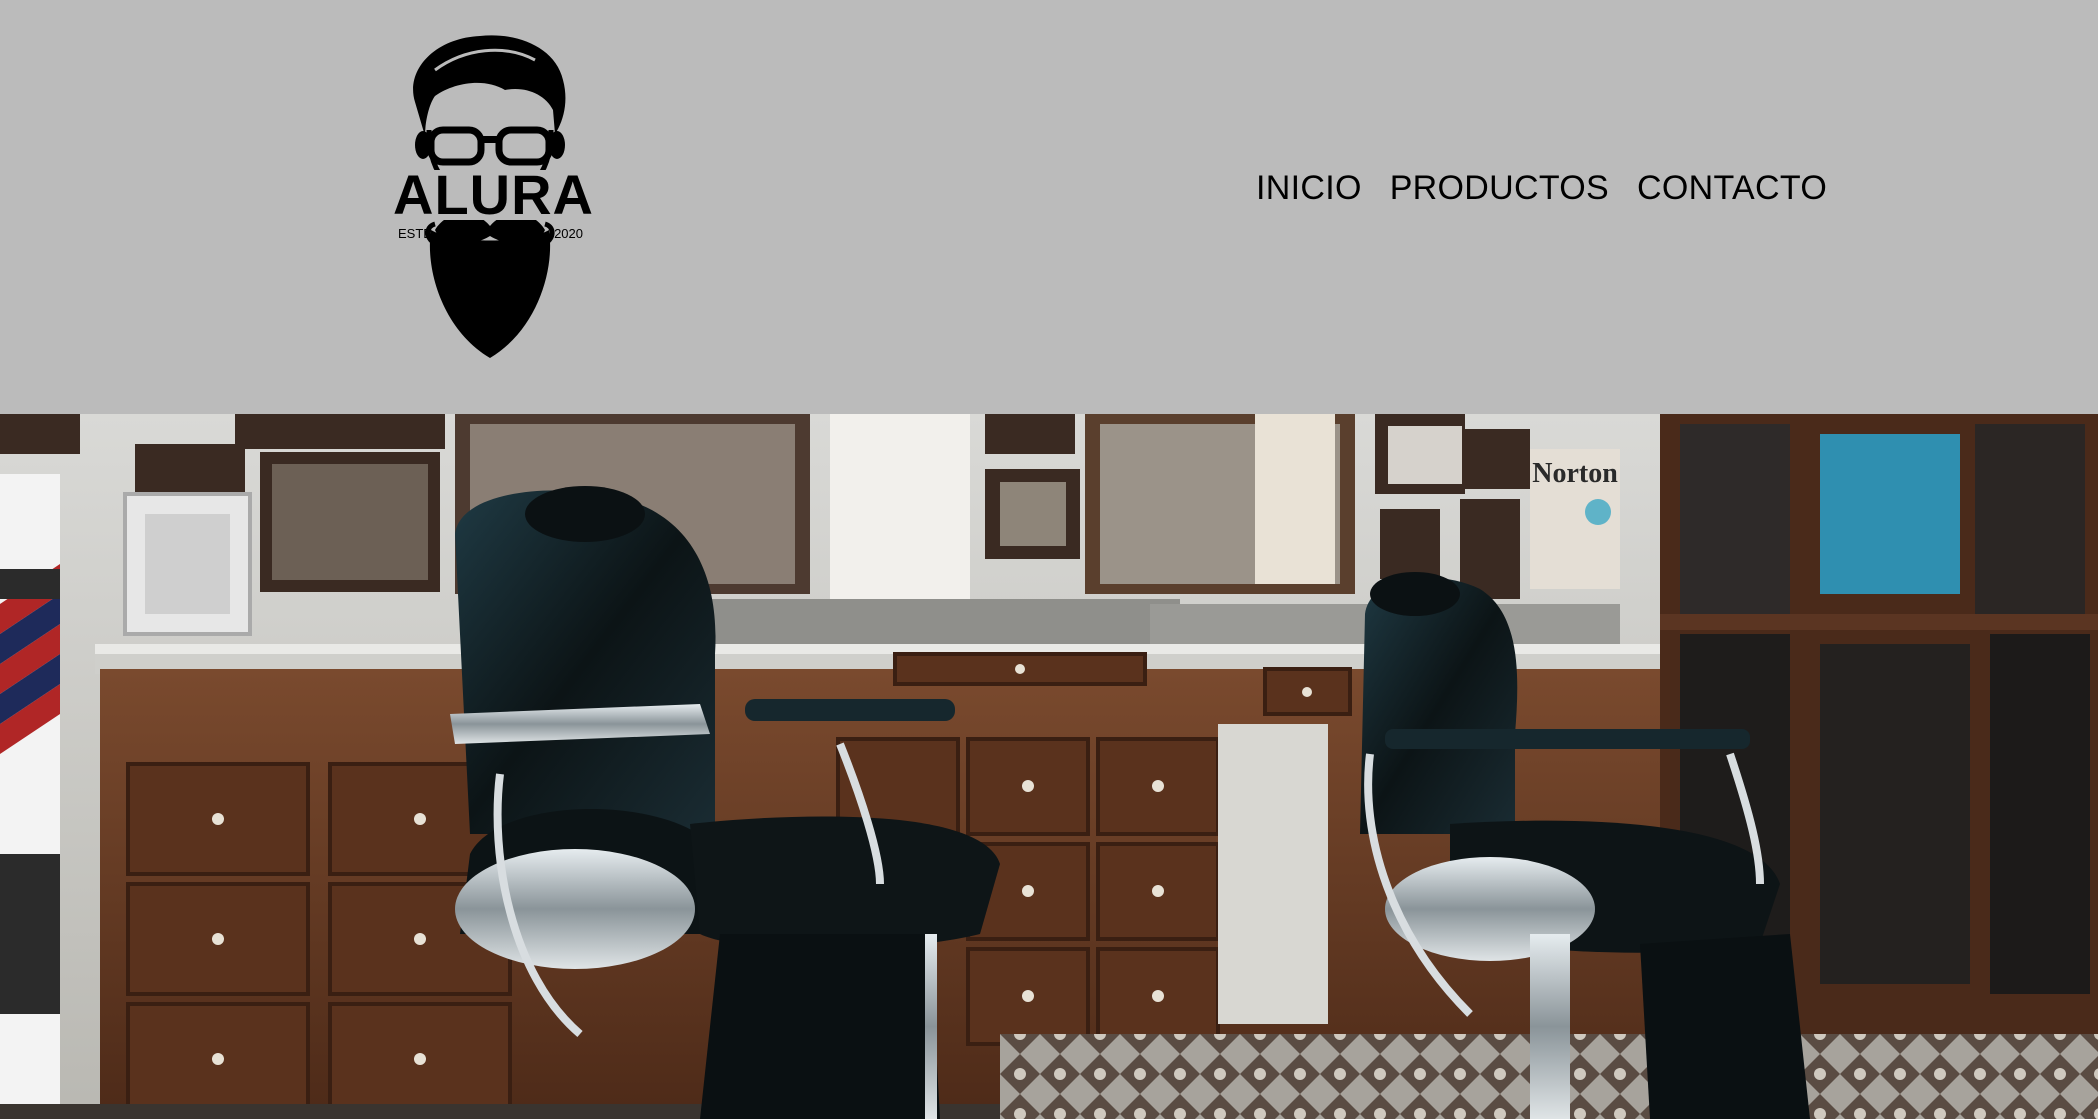  What do you see at coordinates (1309, 188) in the screenshot?
I see `nav-item-inicio: INICIO` at bounding box center [1309, 188].